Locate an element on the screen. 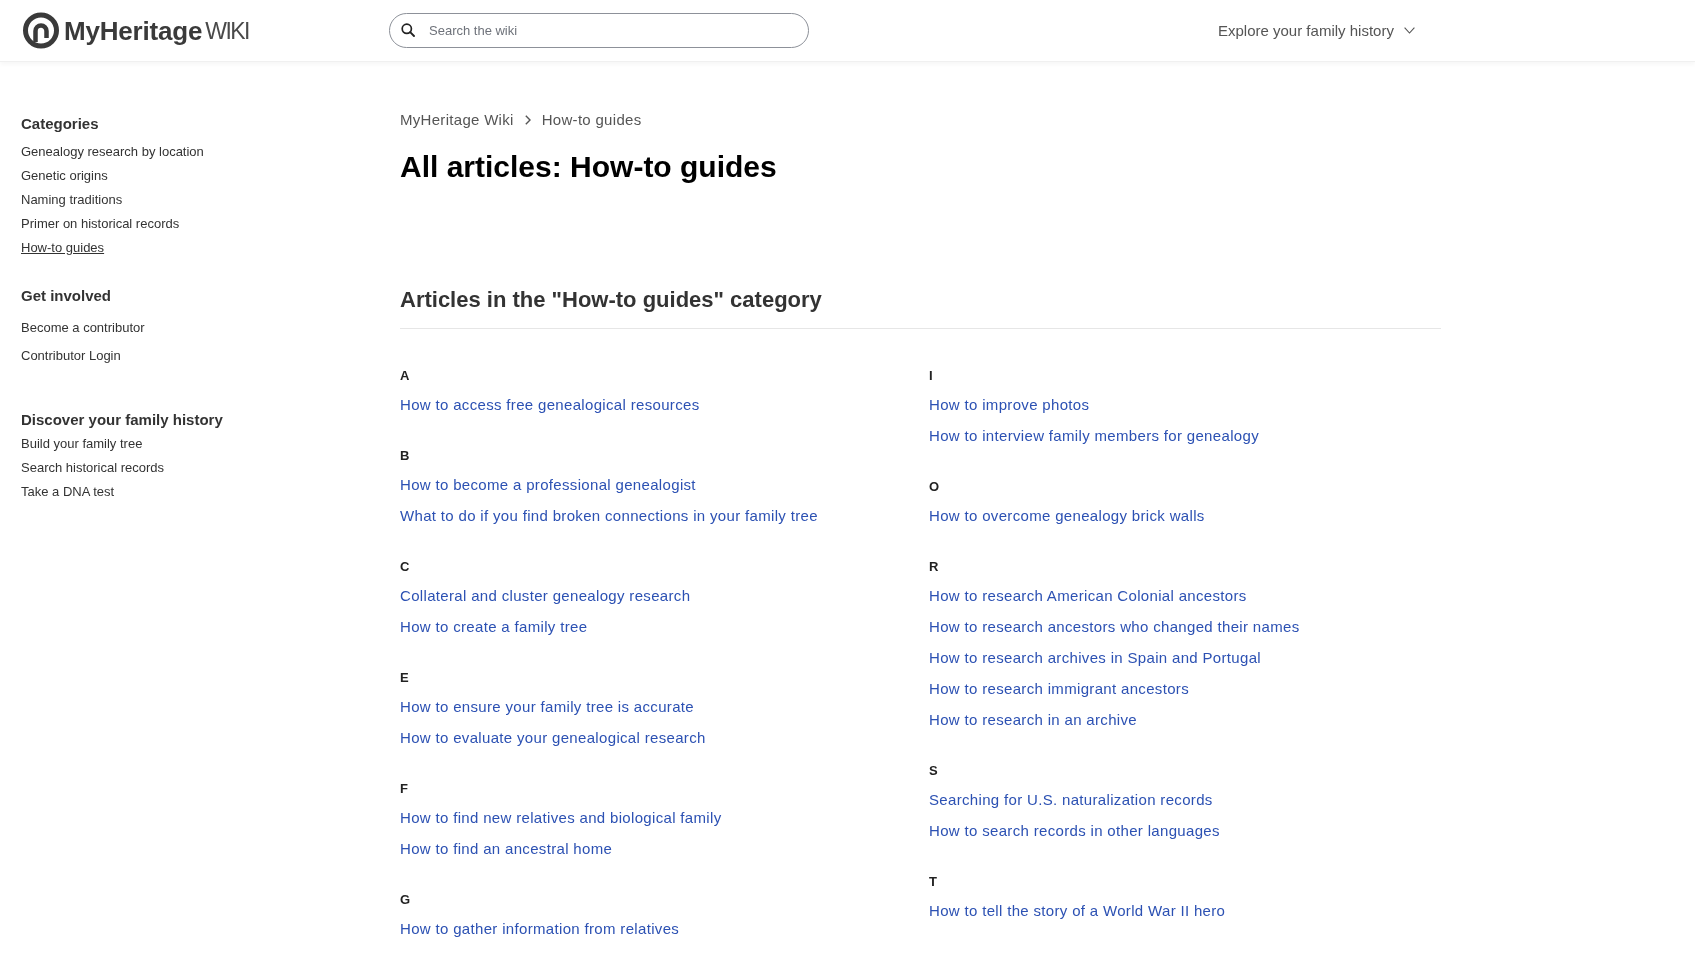  page-title: All articles: How-to guides is located at coordinates (588, 167).